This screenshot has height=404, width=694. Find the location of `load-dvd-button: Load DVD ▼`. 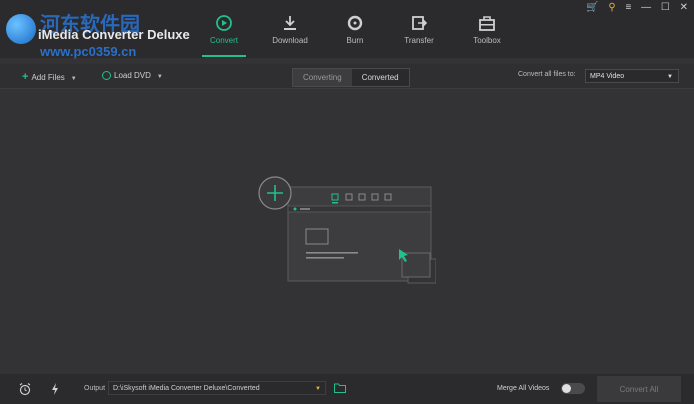

load-dvd-button: Load DVD ▼ is located at coordinates (132, 76).